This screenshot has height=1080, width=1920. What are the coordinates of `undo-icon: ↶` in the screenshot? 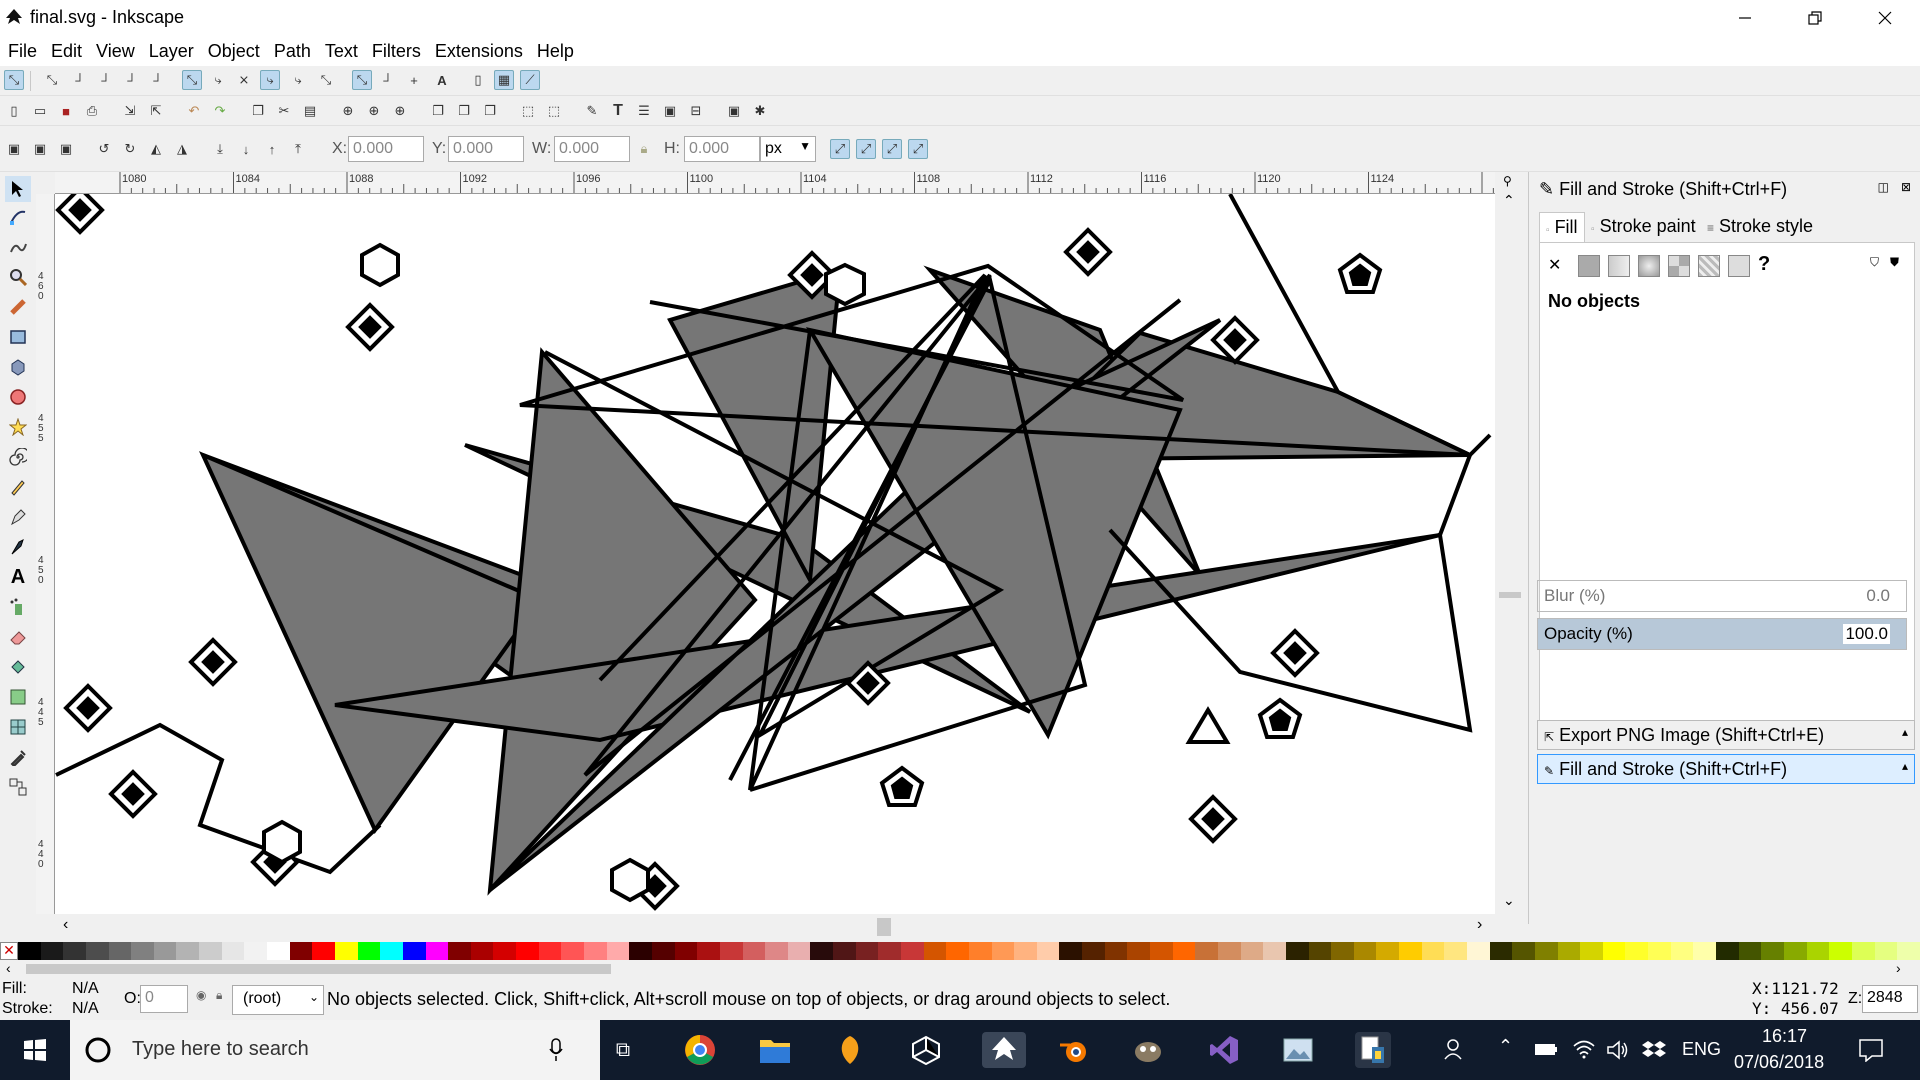 It's located at (194, 111).